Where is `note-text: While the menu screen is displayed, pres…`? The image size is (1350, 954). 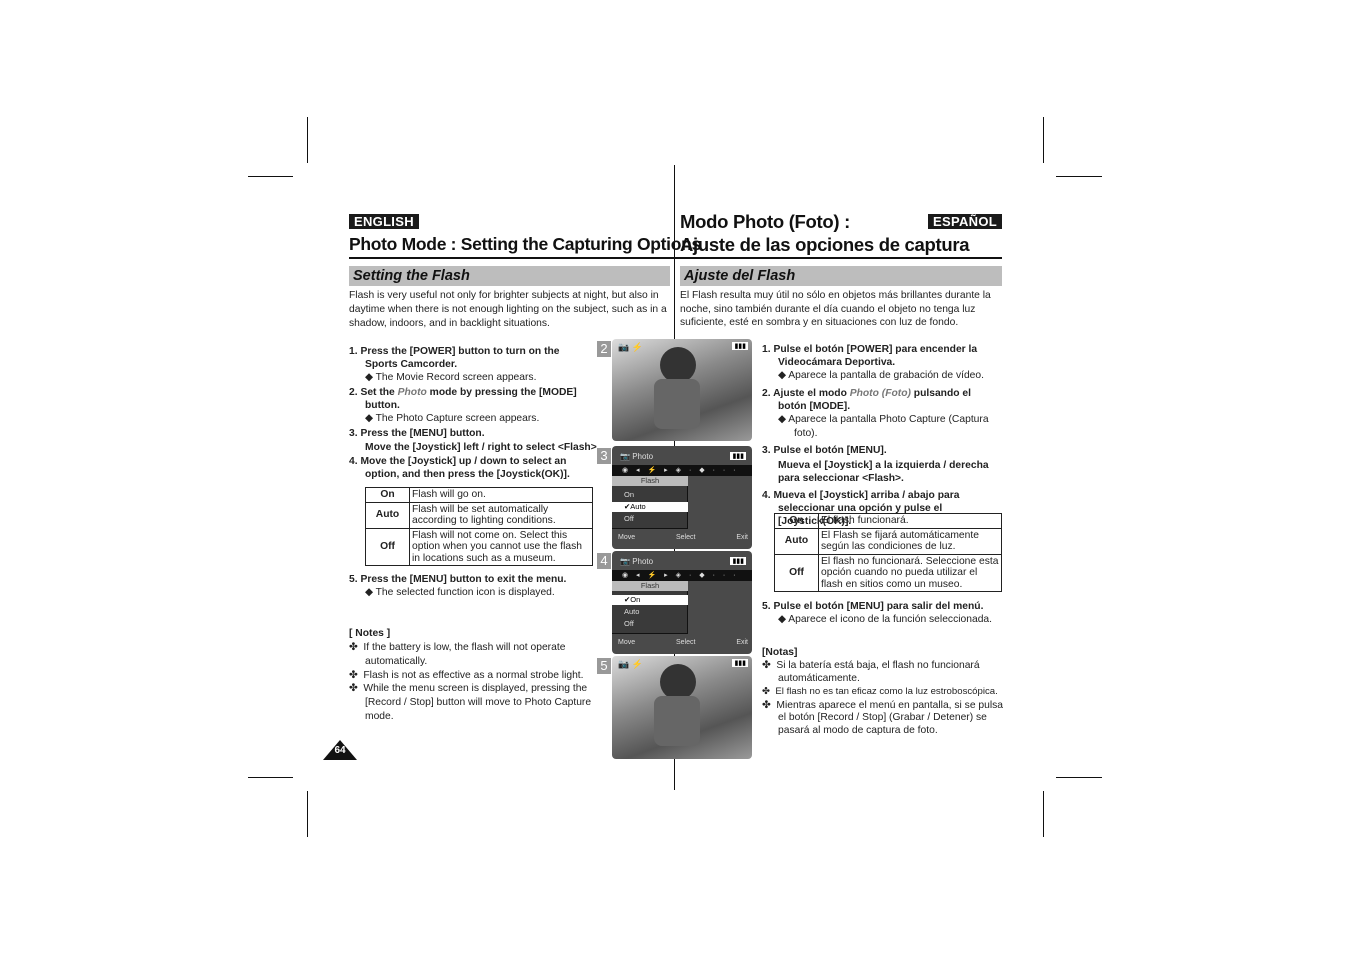
note-text: While the menu screen is displayed, pres… is located at coordinates (477, 702).